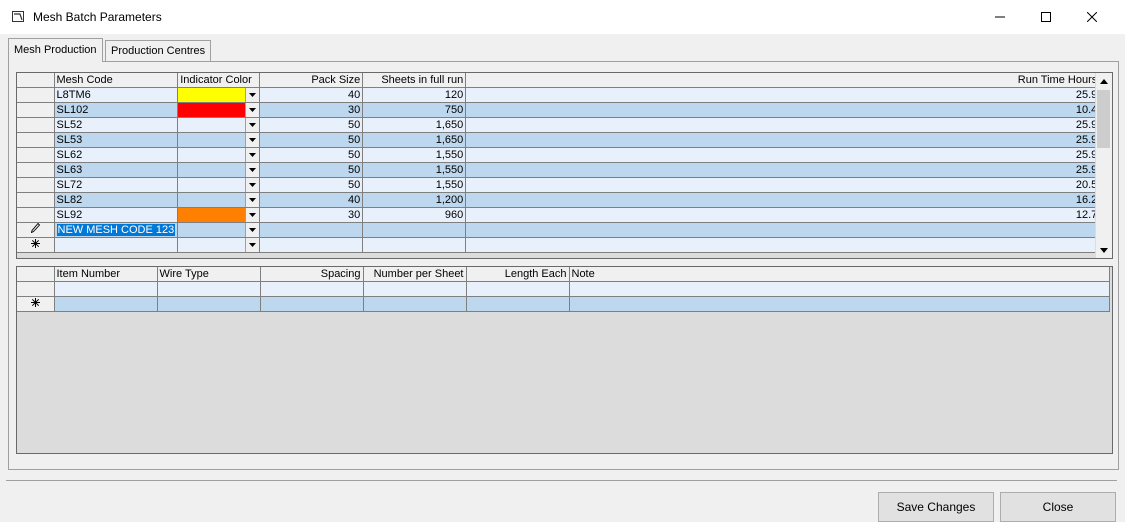 The height and width of the screenshot is (522, 1125). Describe the element at coordinates (311, 80) in the screenshot. I see `col-header-pack-size: Pack Size` at that location.